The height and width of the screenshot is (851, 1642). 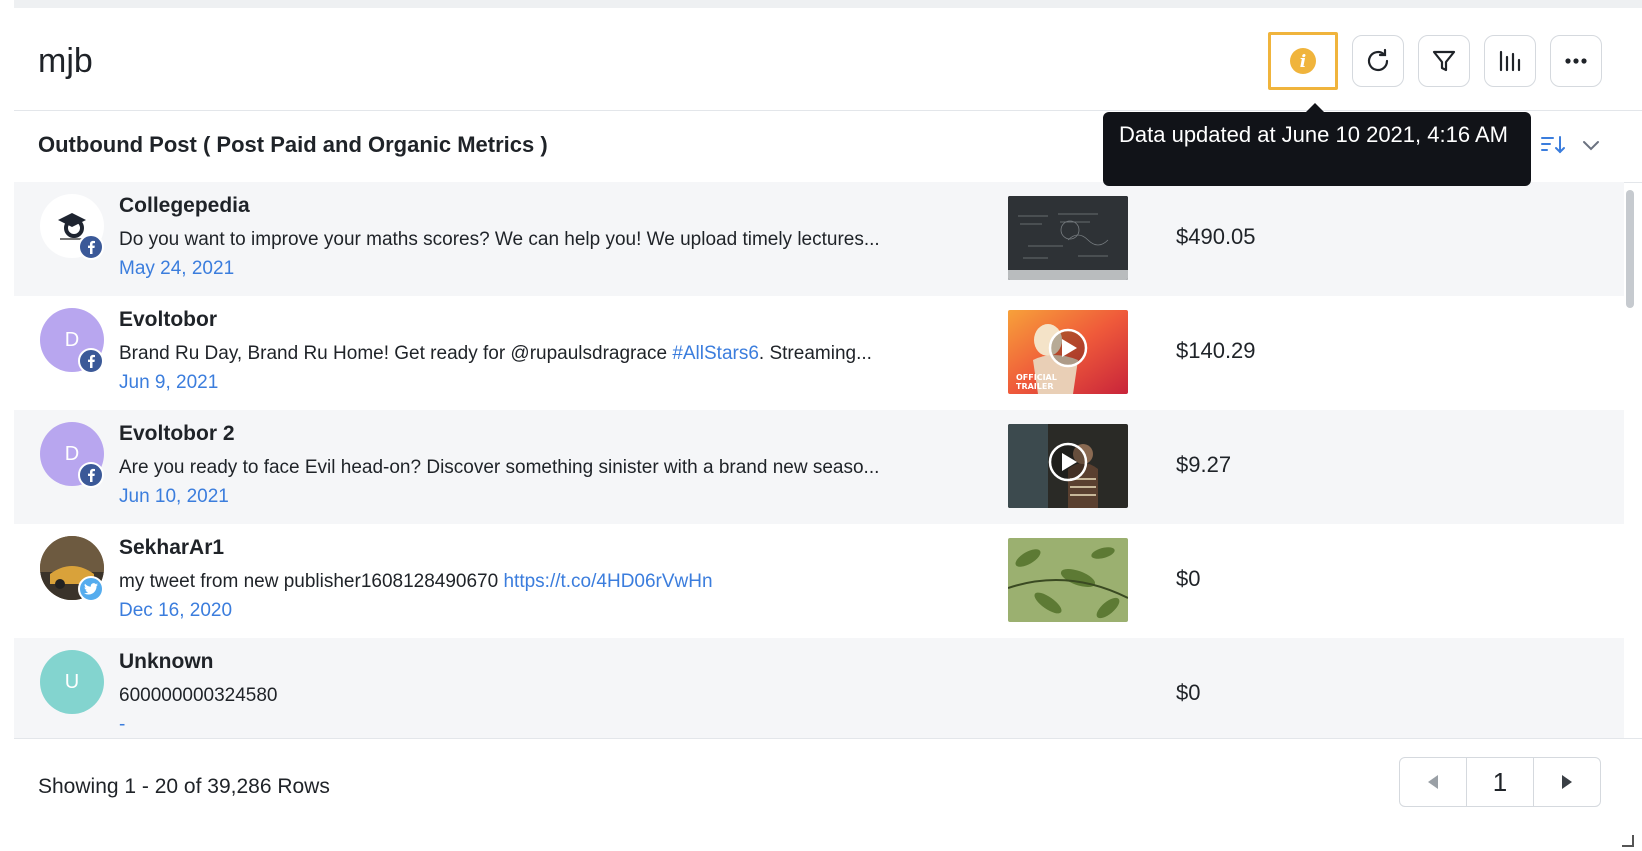 What do you see at coordinates (91, 589) in the screenshot?
I see `twitter-icon` at bounding box center [91, 589].